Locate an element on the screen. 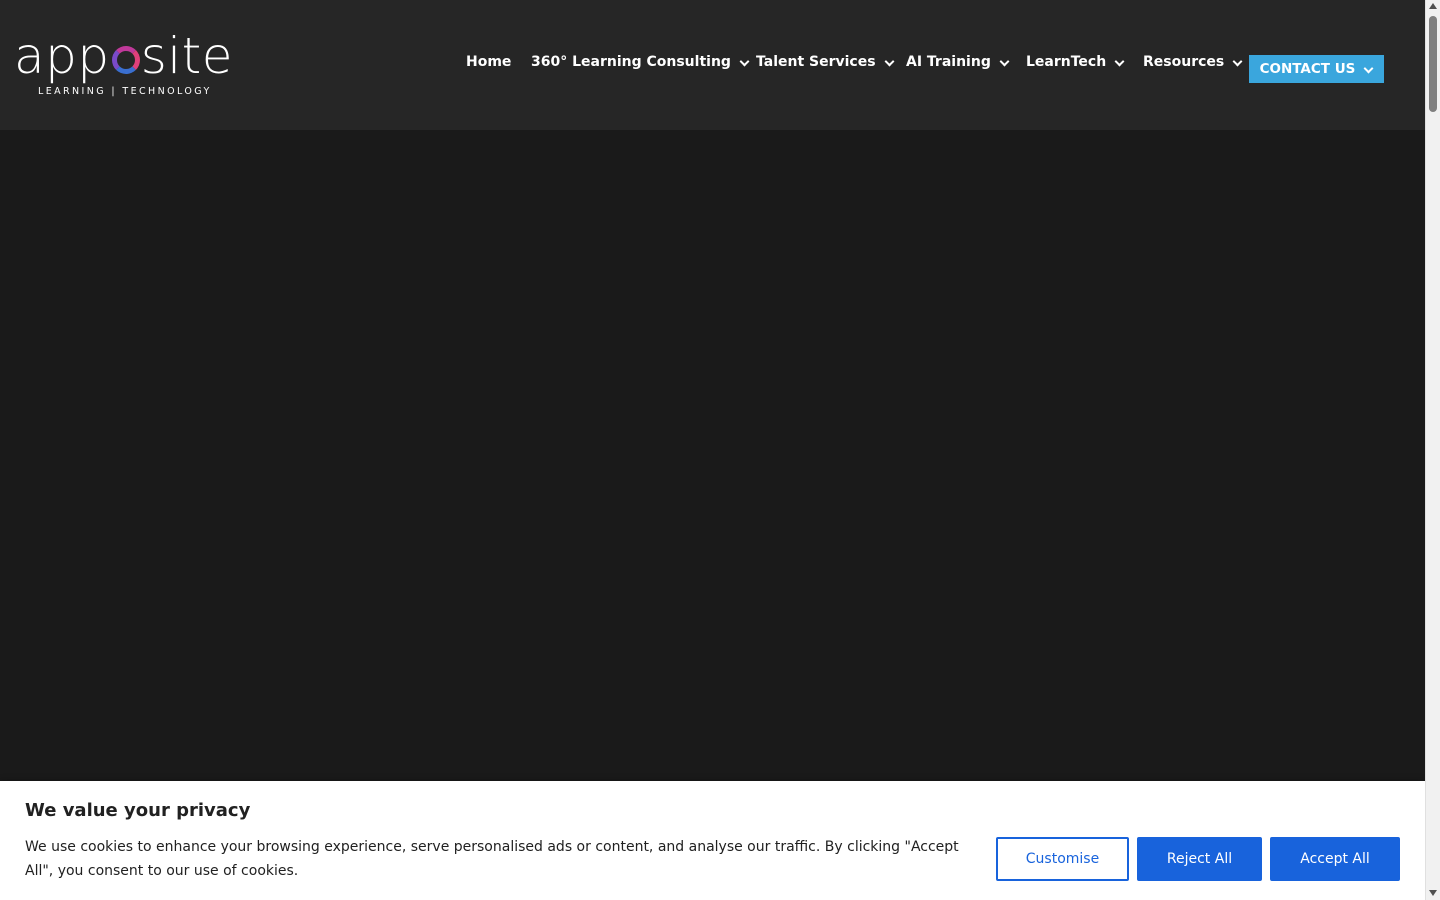  nav-item-home: Home is located at coordinates (488, 62).